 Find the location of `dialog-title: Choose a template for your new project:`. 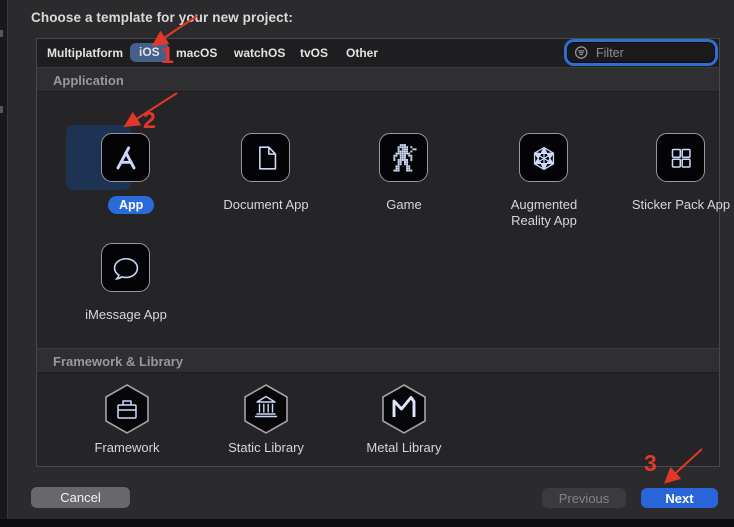

dialog-title: Choose a template for your new project: is located at coordinates (162, 17).